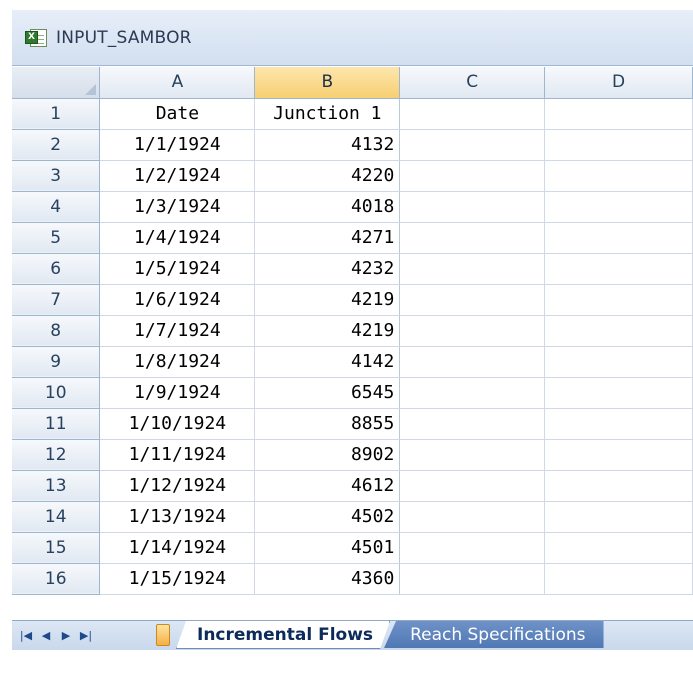 This screenshot has width=693, height=677. I want to click on row-header: 4, so click(56, 207).